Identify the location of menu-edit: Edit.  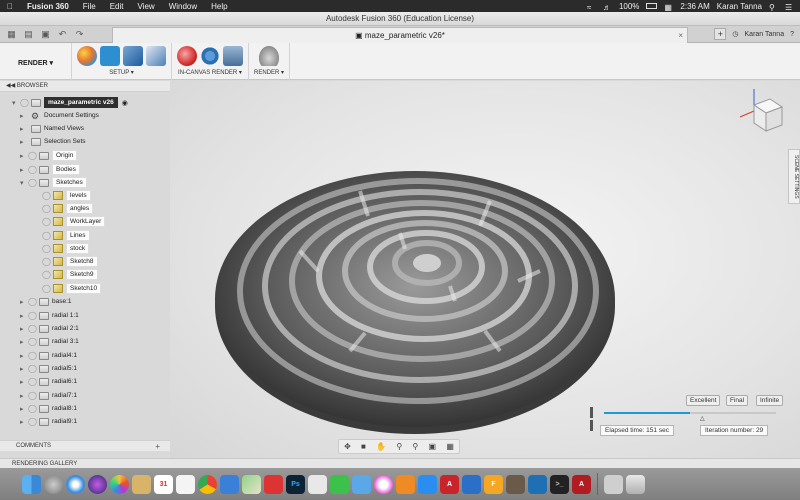
(117, 6).